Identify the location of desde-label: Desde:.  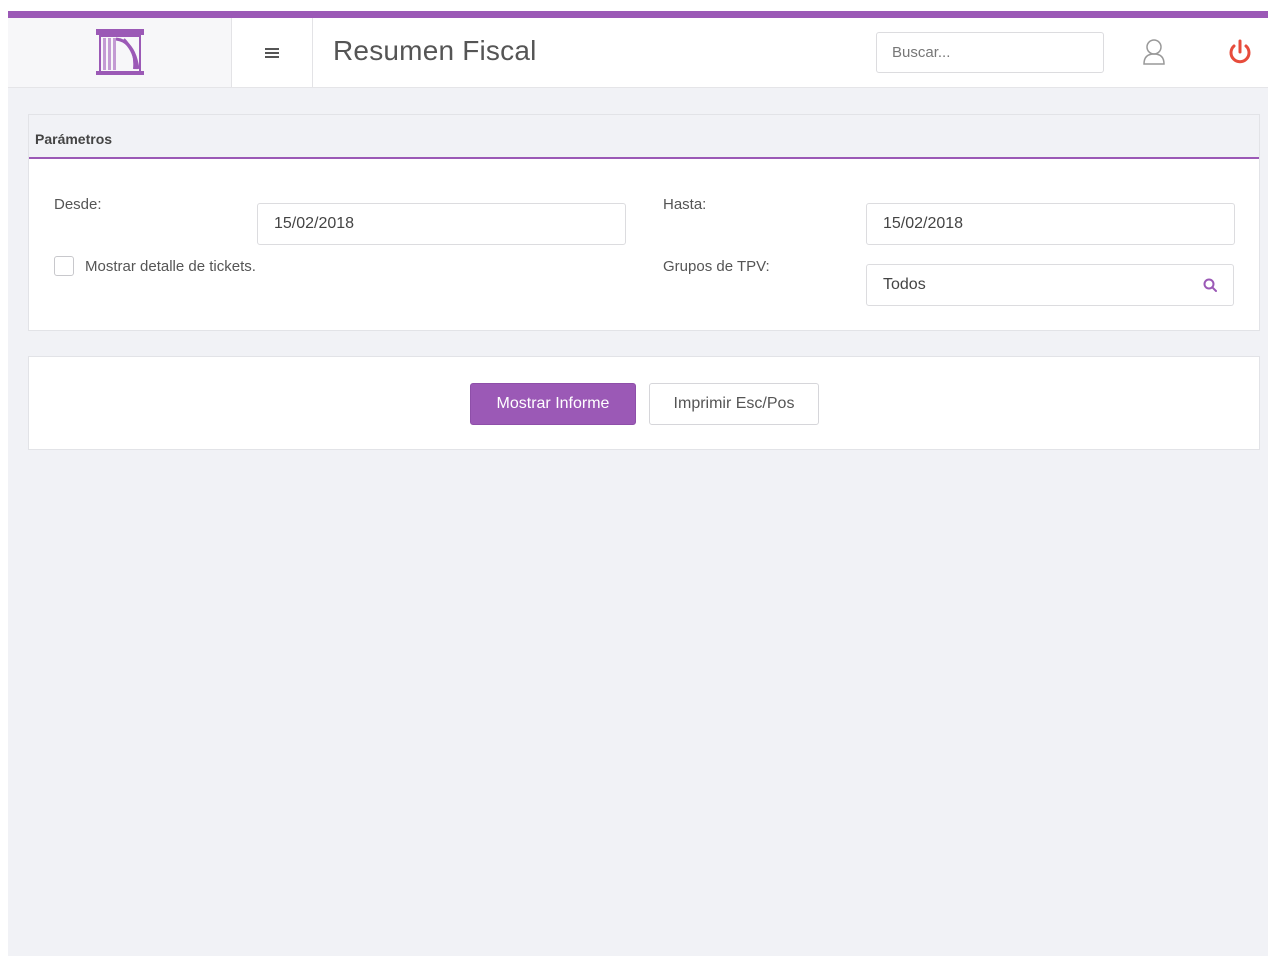
(78, 204).